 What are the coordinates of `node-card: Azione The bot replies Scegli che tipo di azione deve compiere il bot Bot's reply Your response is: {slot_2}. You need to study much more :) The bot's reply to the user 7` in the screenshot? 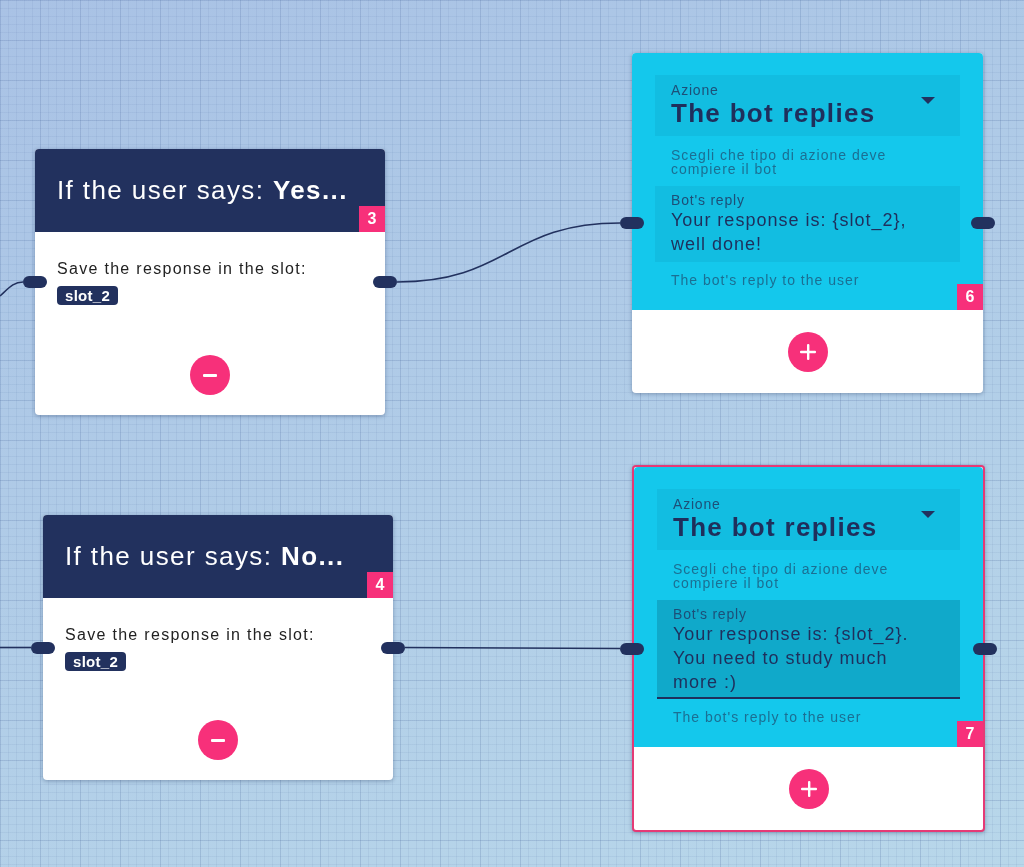 It's located at (808, 648).